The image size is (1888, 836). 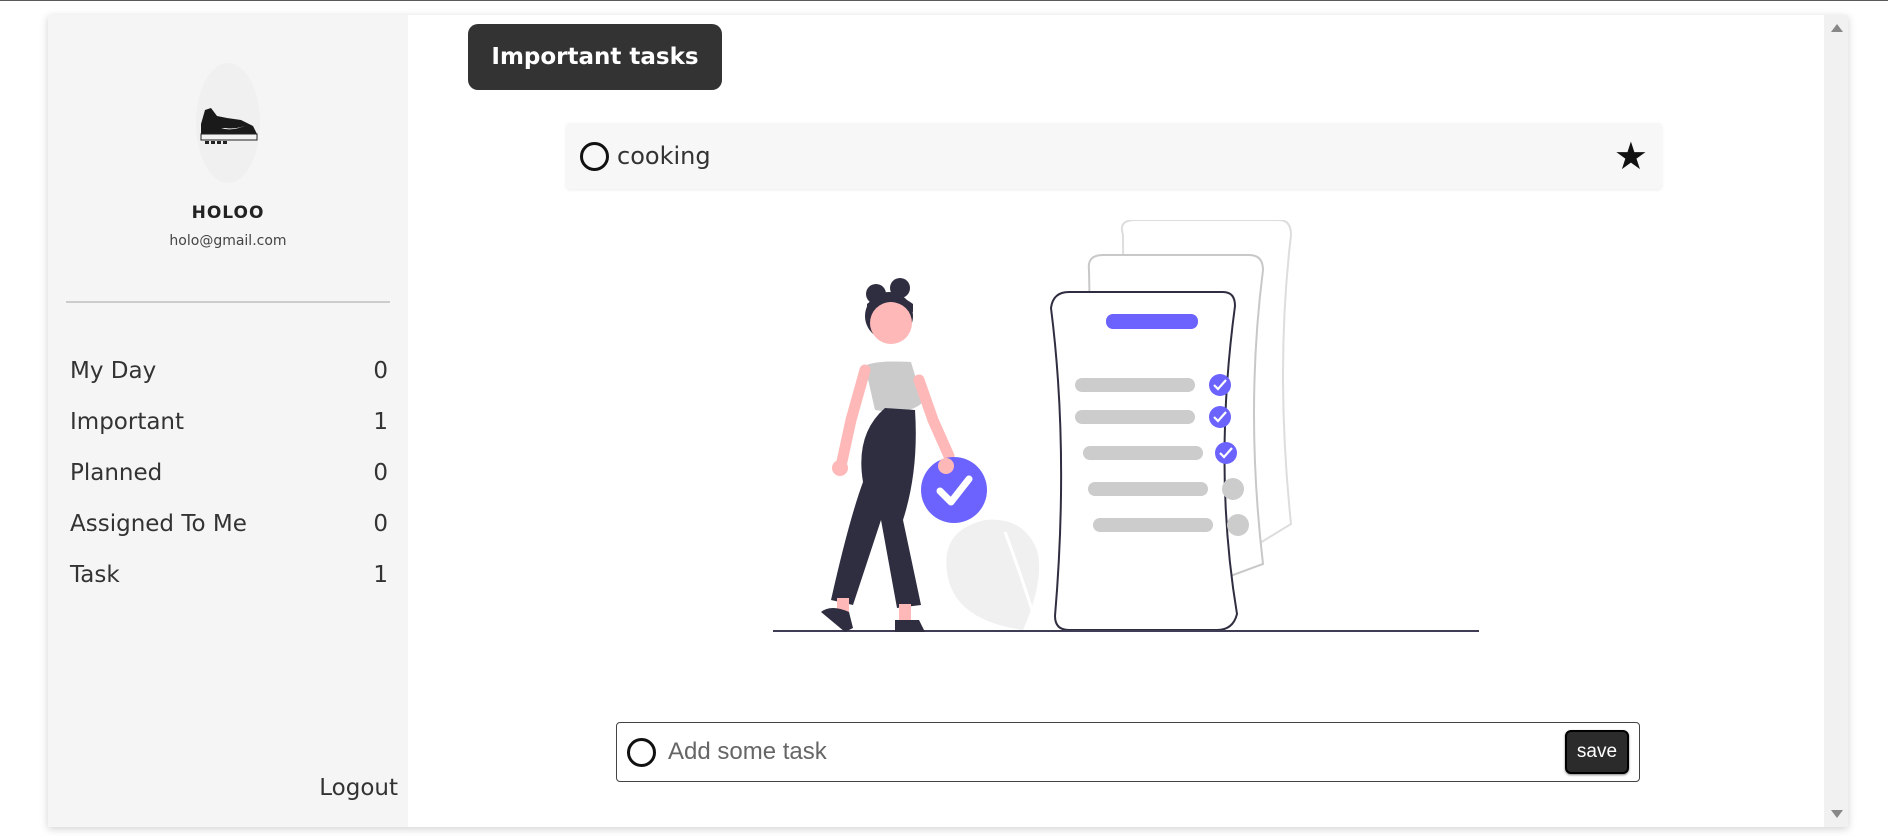 I want to click on sidebar-item-planned: Planned 0, so click(x=229, y=472).